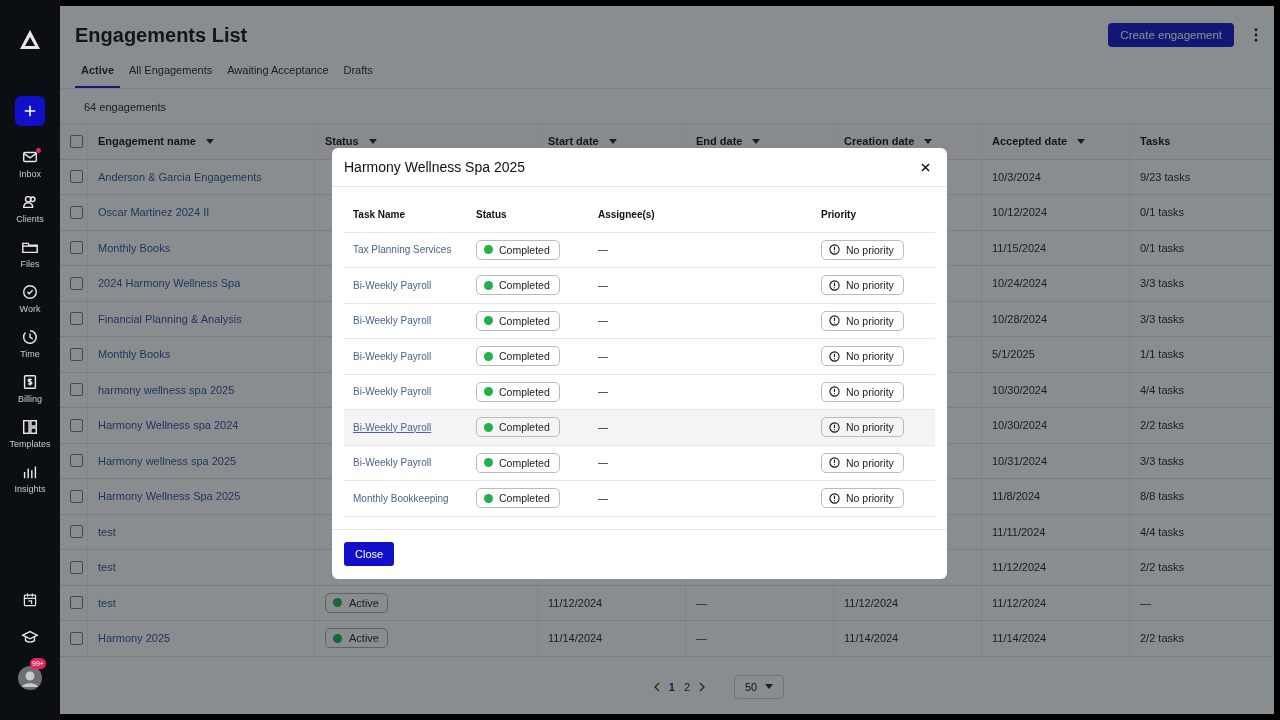 This screenshot has width=1280, height=720. What do you see at coordinates (656, 686) in the screenshot?
I see `chevron-left-icon` at bounding box center [656, 686].